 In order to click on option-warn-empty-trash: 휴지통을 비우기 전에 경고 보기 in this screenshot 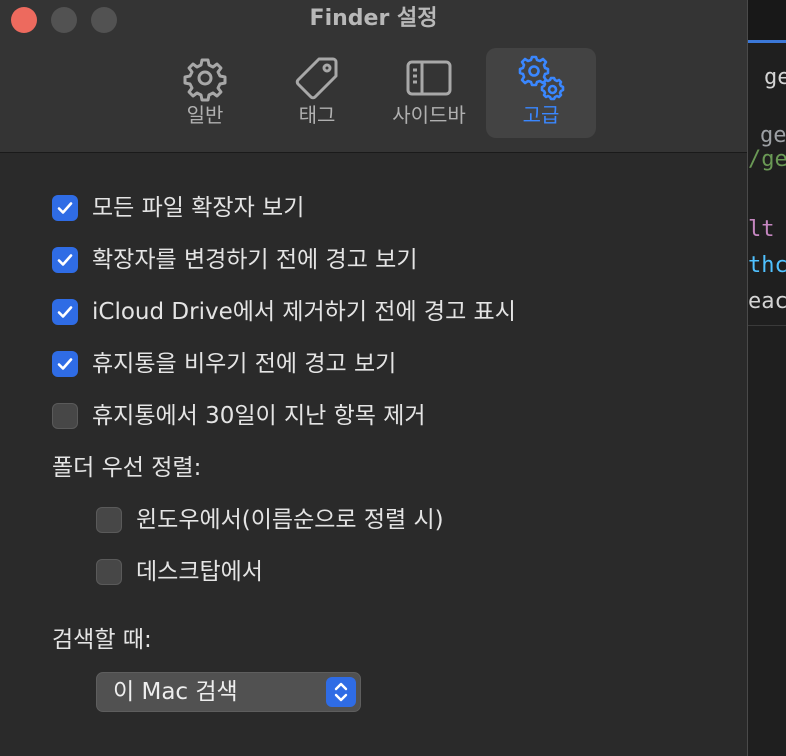, I will do `click(224, 364)`.